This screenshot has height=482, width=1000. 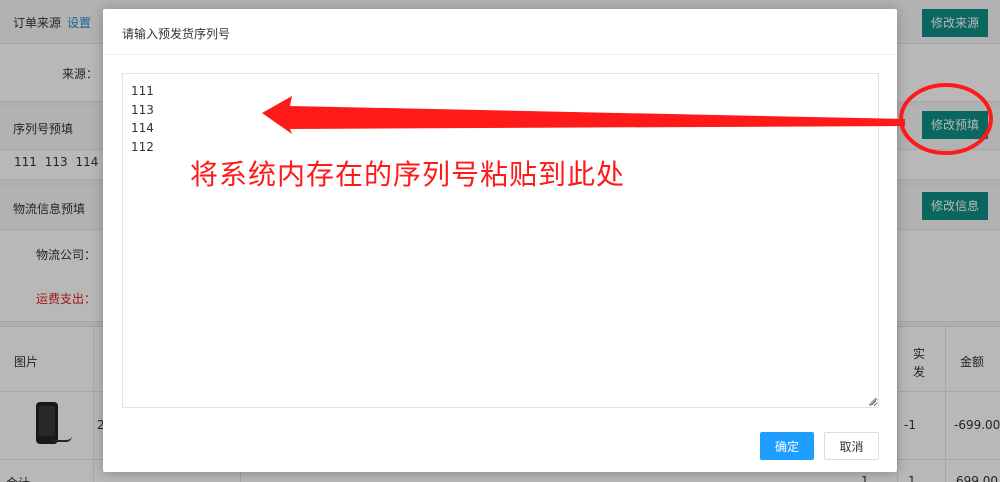 I want to click on resize-grip-icon, so click(x=872, y=401).